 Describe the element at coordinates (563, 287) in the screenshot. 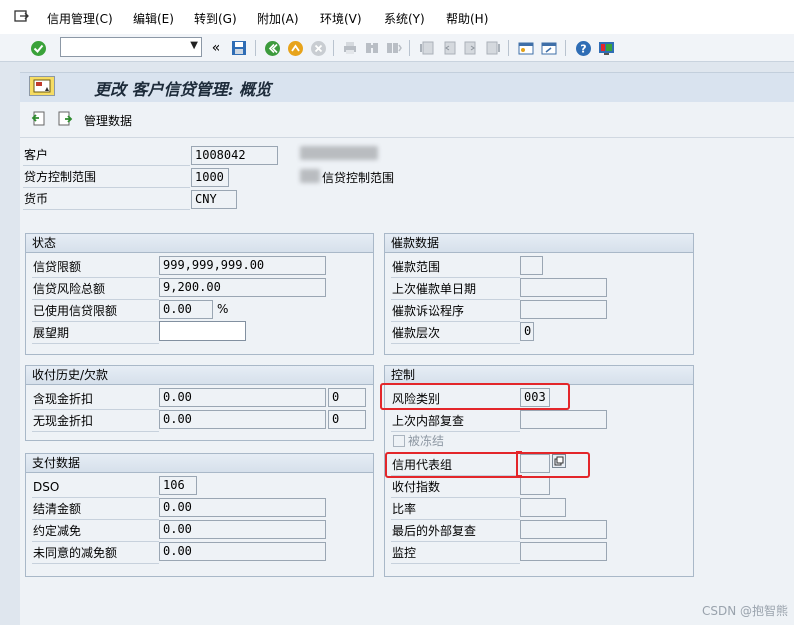

I see `last-dunning-notice-field` at that location.